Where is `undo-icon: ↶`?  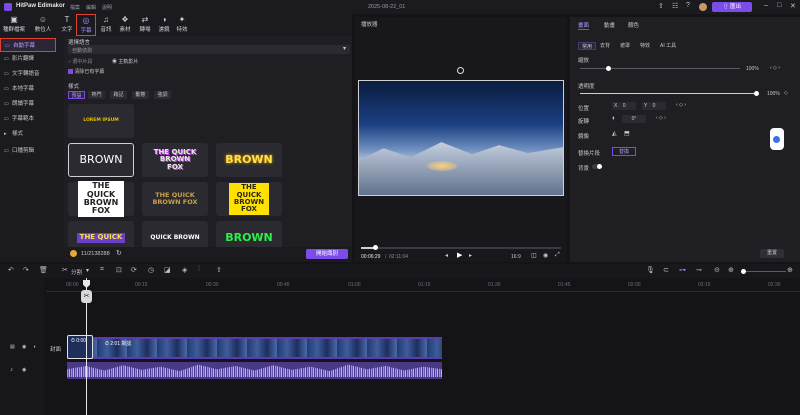
undo-icon: ↶ is located at coordinates (11, 270).